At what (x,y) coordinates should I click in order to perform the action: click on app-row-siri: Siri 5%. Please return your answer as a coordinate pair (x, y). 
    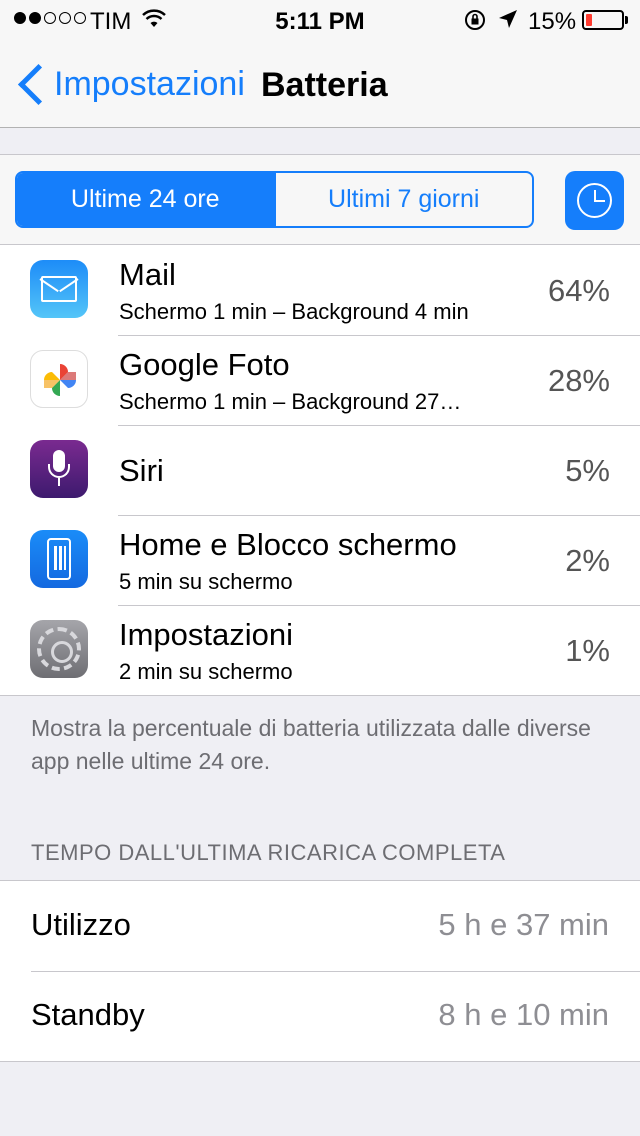
    Looking at the image, I should click on (320, 470).